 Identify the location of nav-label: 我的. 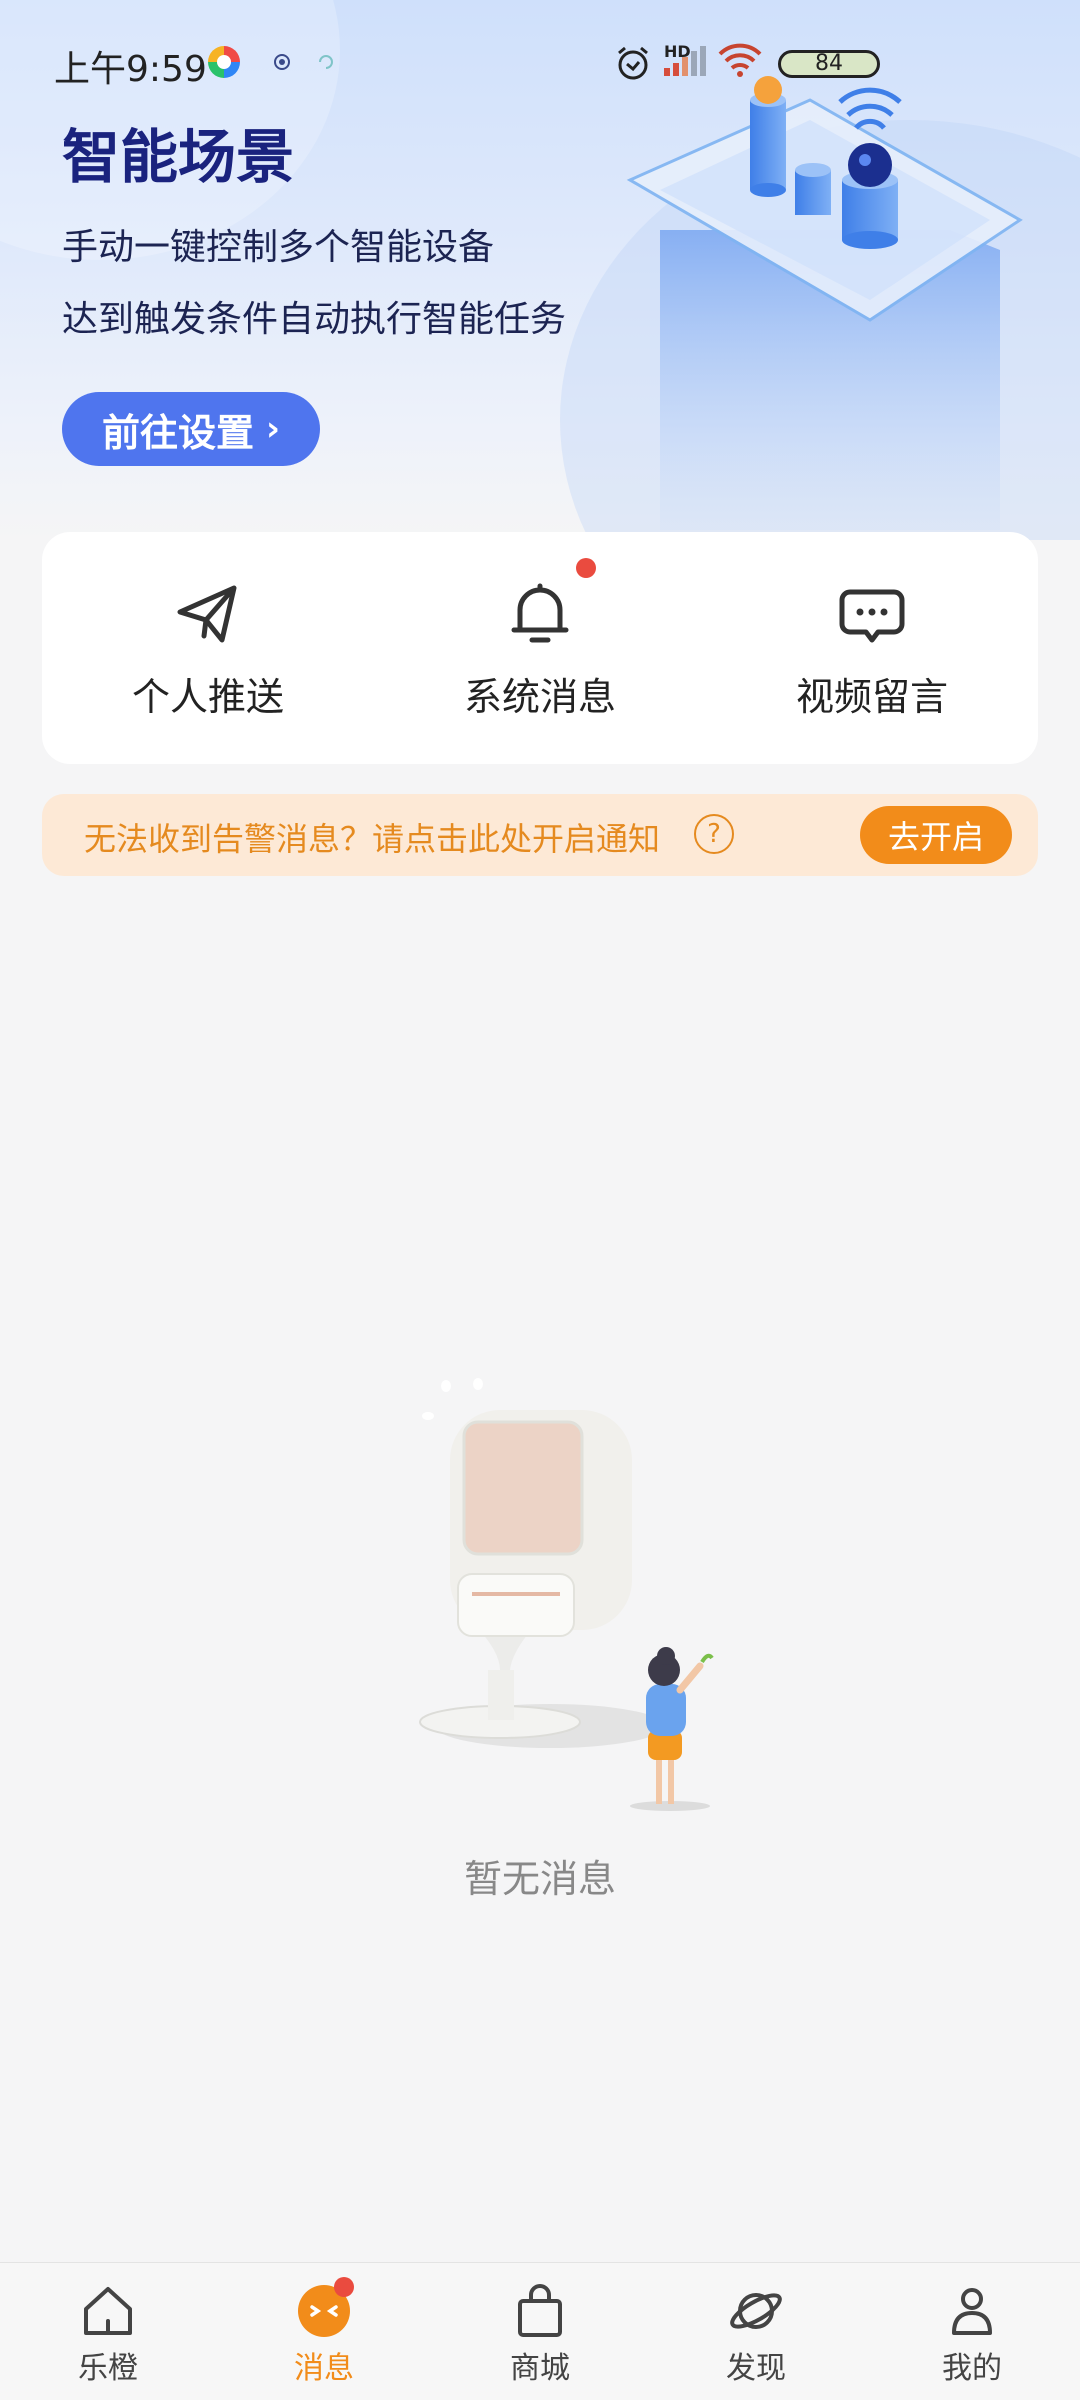
(972, 2368).